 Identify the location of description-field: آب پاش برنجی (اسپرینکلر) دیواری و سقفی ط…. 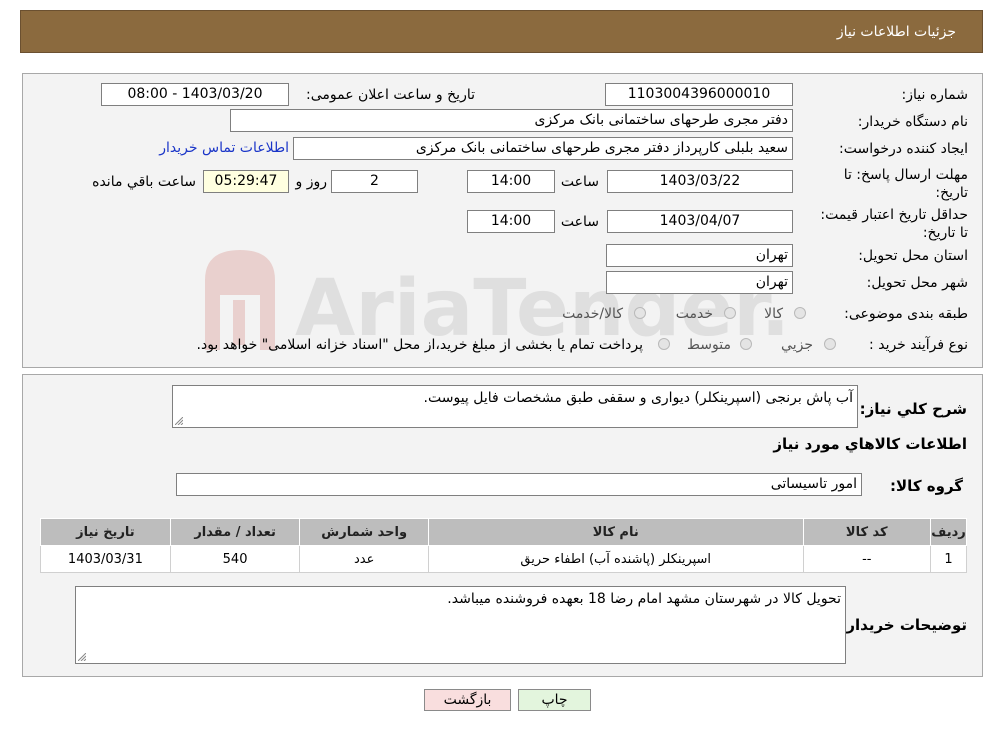
(515, 406).